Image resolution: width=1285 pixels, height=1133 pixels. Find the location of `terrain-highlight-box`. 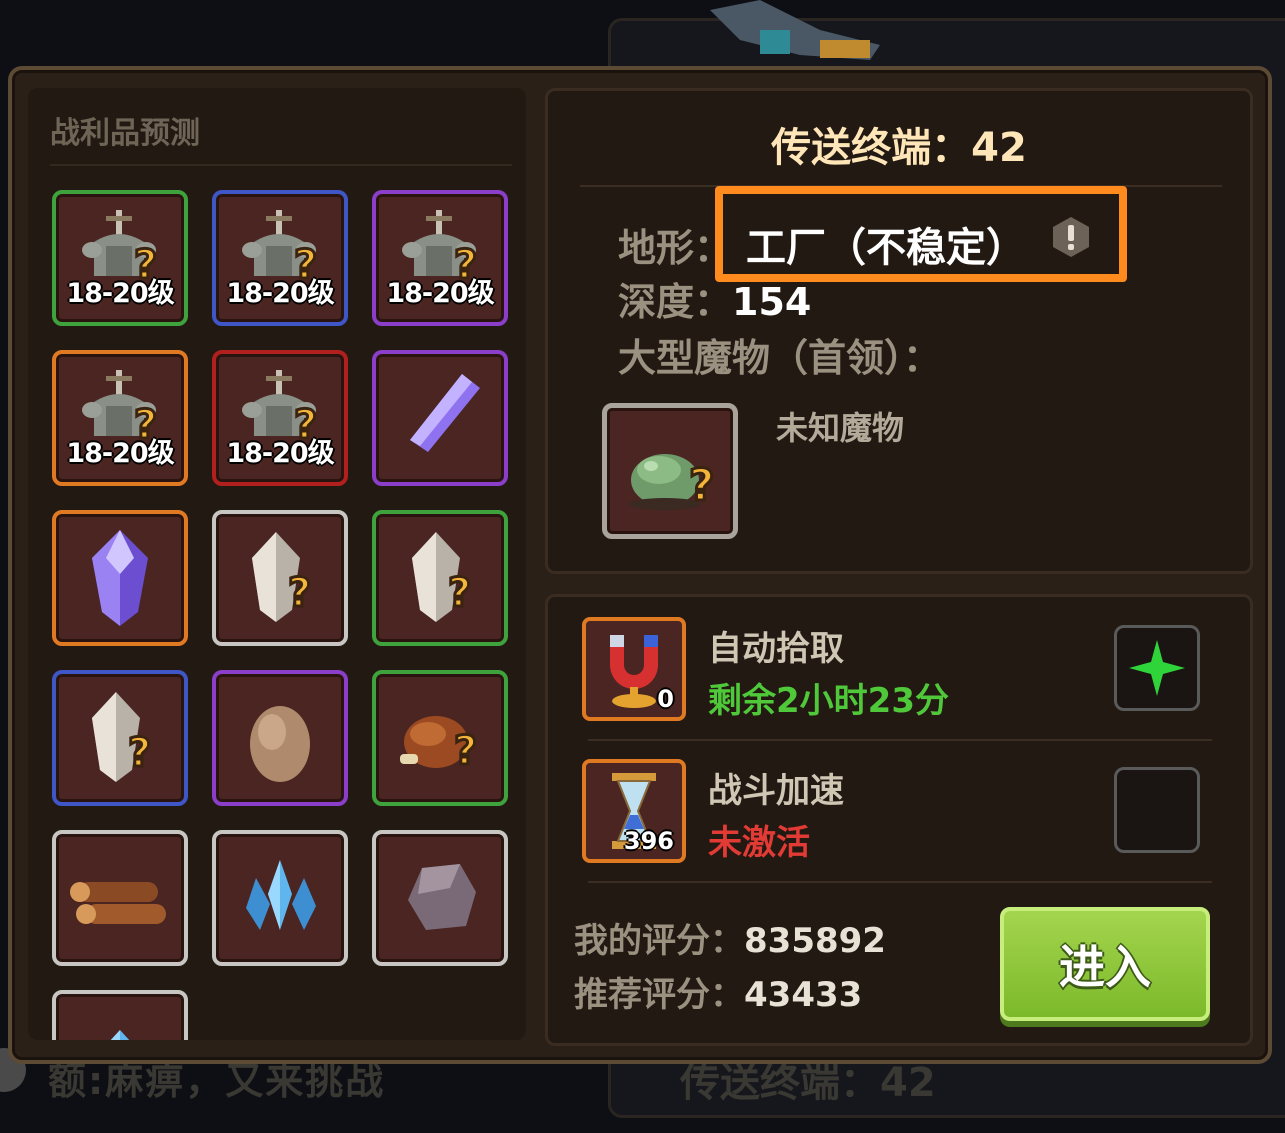

terrain-highlight-box is located at coordinates (921, 234).